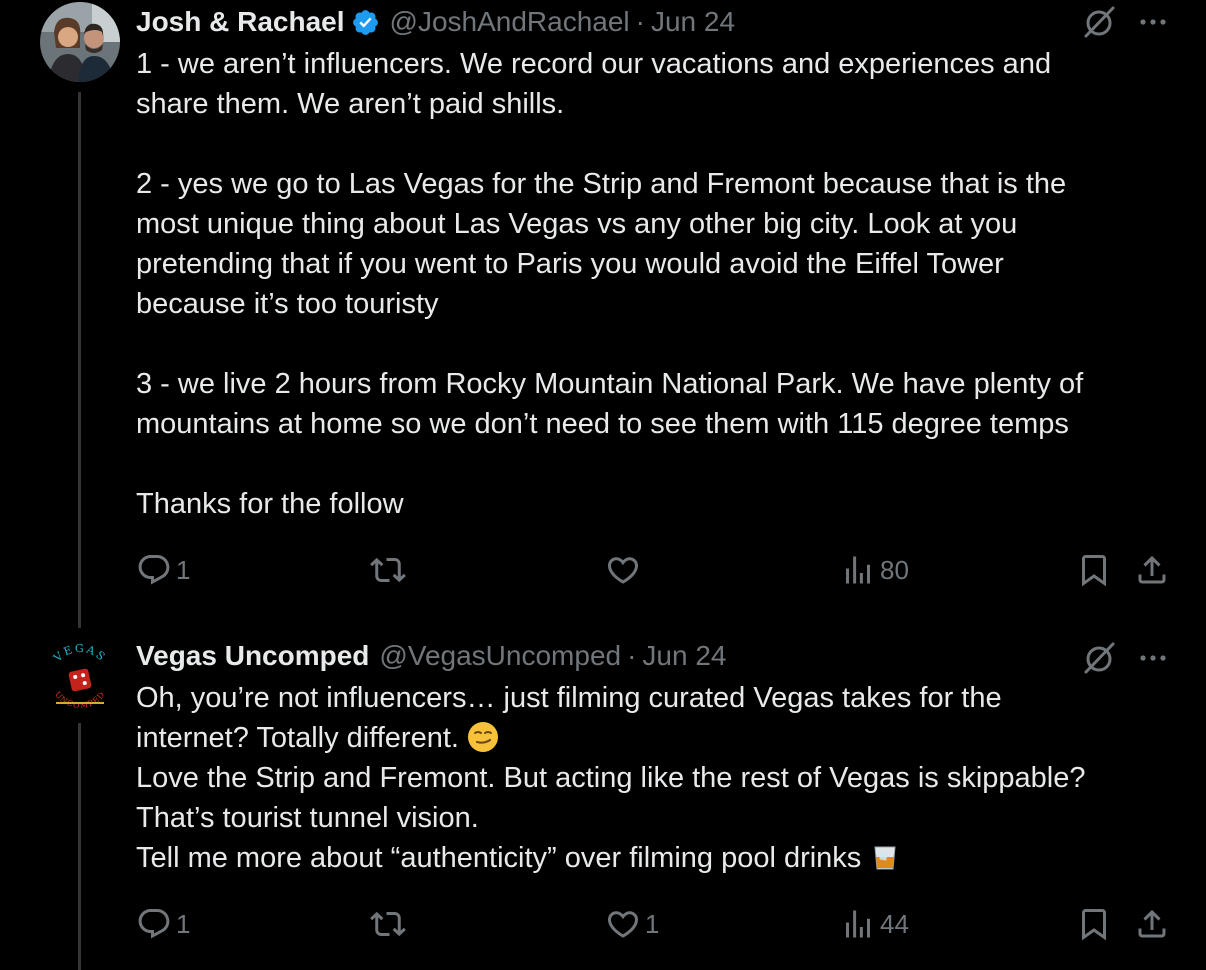  What do you see at coordinates (652, 923) in the screenshot?
I see `like-count: 1` at bounding box center [652, 923].